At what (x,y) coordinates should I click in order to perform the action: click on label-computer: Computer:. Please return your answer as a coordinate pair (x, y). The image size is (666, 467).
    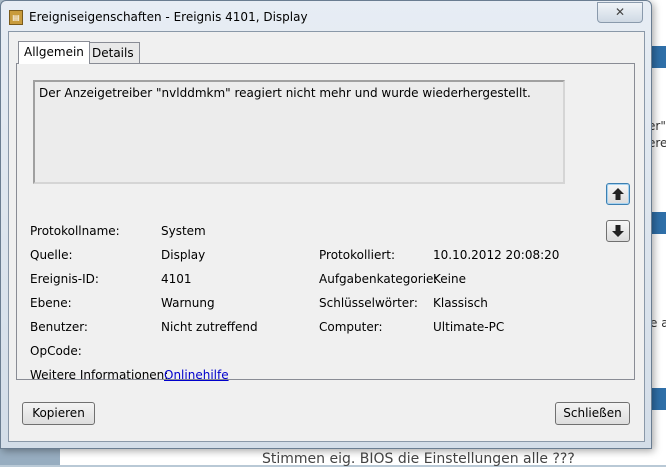
    Looking at the image, I should click on (351, 327).